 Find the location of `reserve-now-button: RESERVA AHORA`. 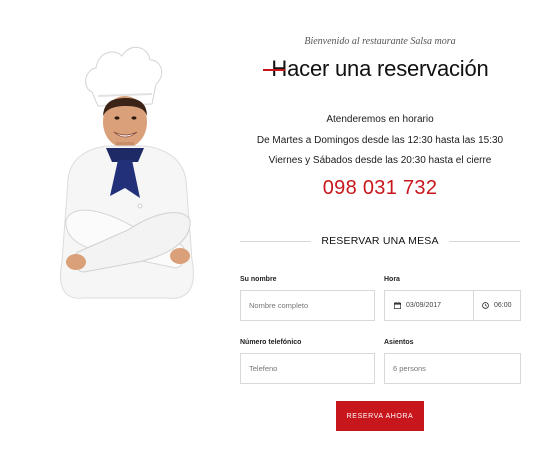

reserve-now-button: RESERVA AHORA is located at coordinates (380, 416).